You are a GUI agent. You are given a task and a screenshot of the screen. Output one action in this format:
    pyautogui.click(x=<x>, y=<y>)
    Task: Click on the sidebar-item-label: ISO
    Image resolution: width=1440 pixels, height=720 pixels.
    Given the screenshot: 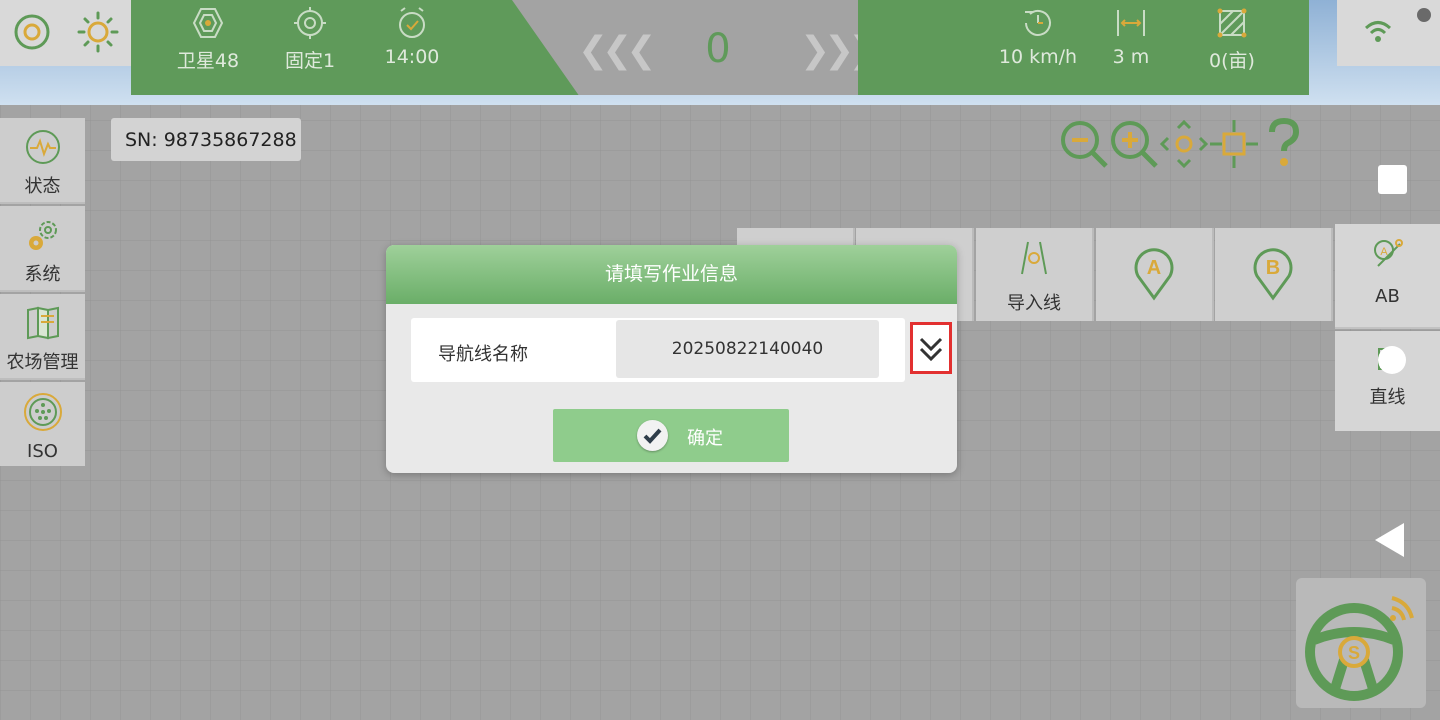 What is the action you would take?
    pyautogui.click(x=42, y=451)
    